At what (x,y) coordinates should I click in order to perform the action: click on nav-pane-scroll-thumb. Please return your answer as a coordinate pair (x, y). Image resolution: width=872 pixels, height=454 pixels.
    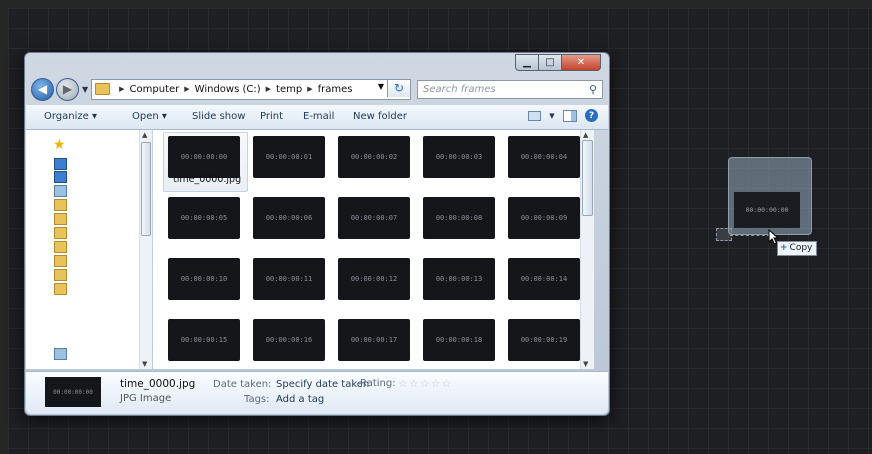
    Looking at the image, I should click on (146, 189).